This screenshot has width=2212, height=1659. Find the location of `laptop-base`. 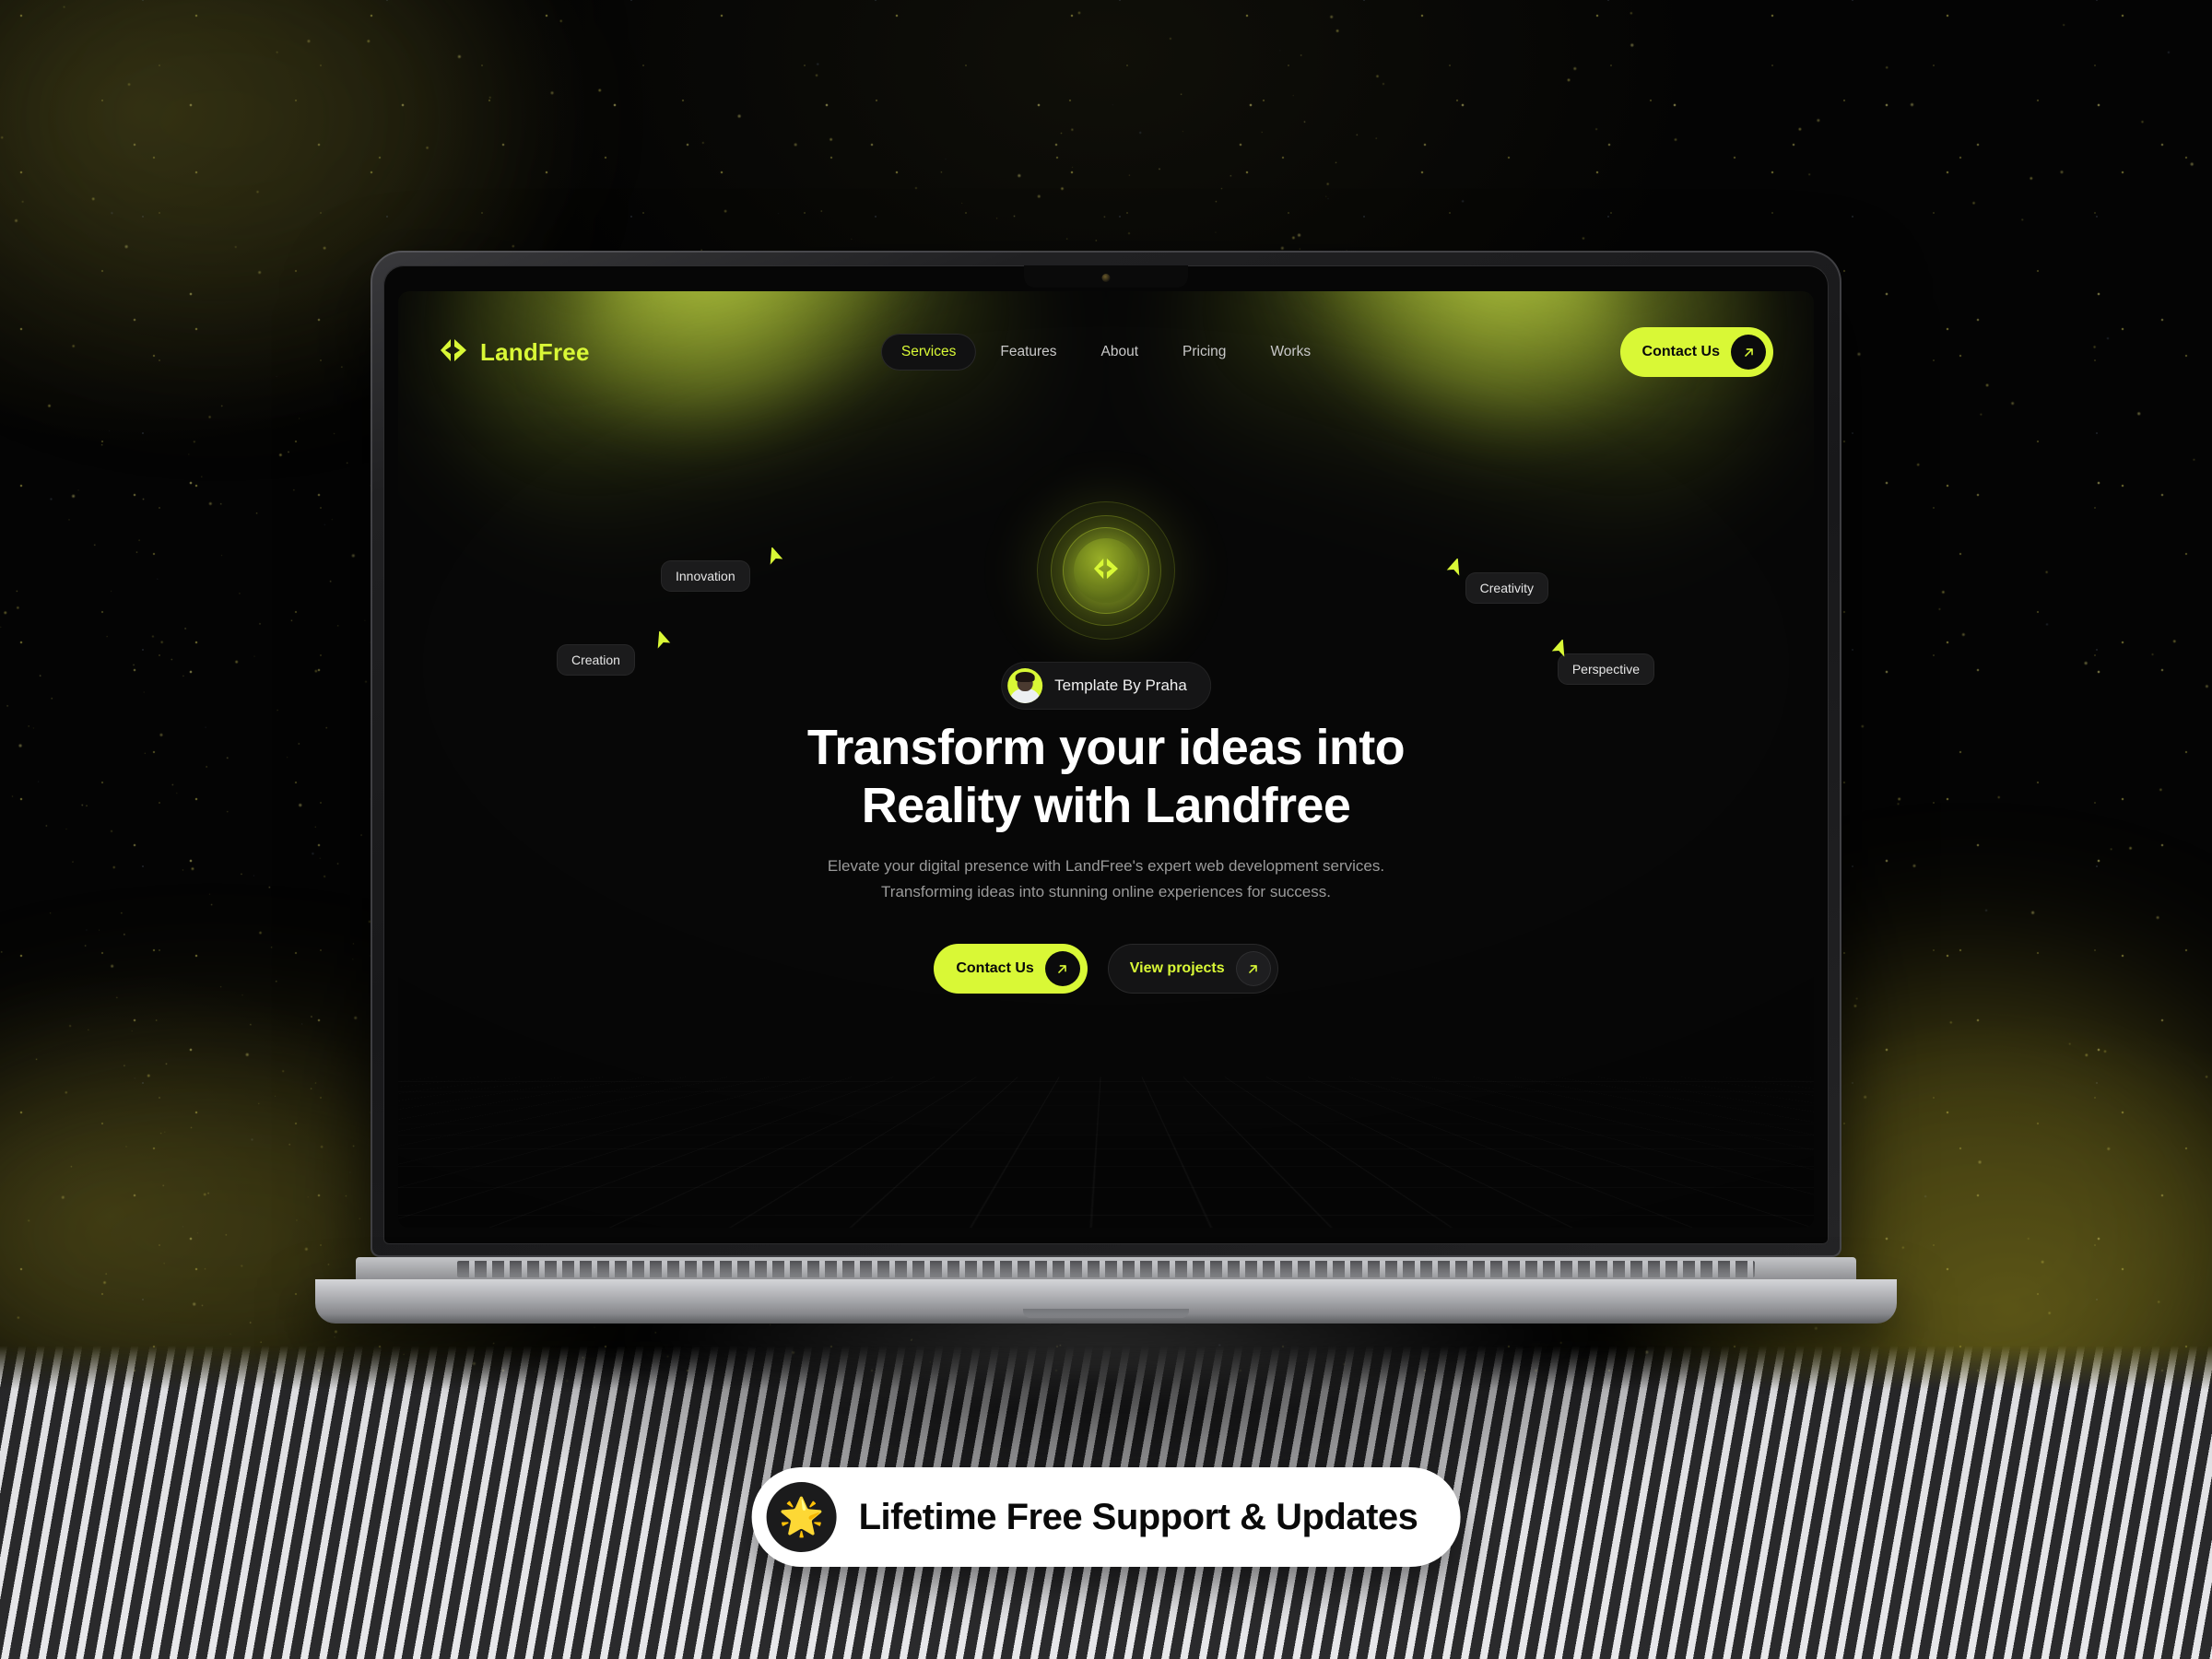

laptop-base is located at coordinates (1106, 1331).